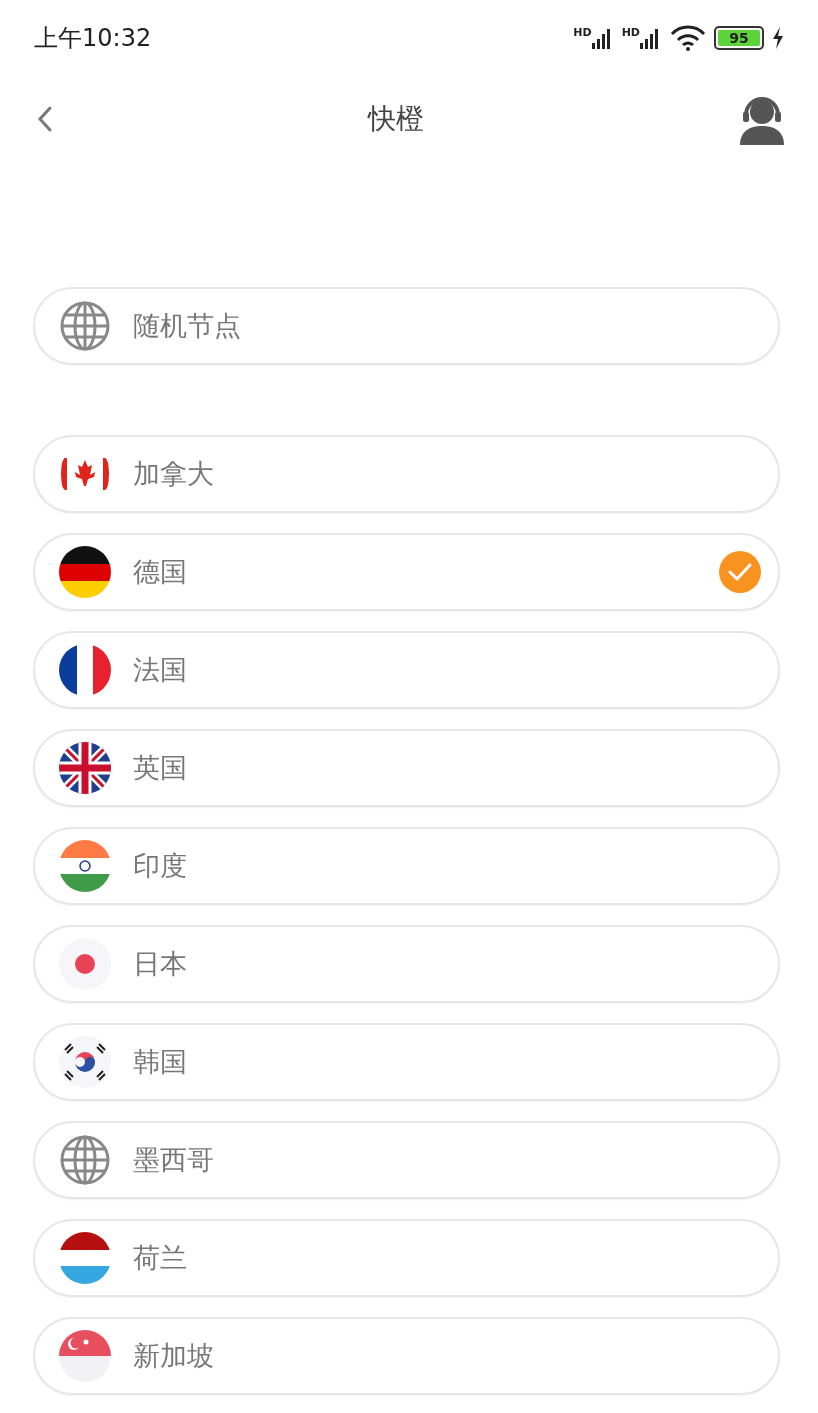 This screenshot has width=818, height=1413. Describe the element at coordinates (93, 38) in the screenshot. I see `status-time: 上午10:32` at that location.